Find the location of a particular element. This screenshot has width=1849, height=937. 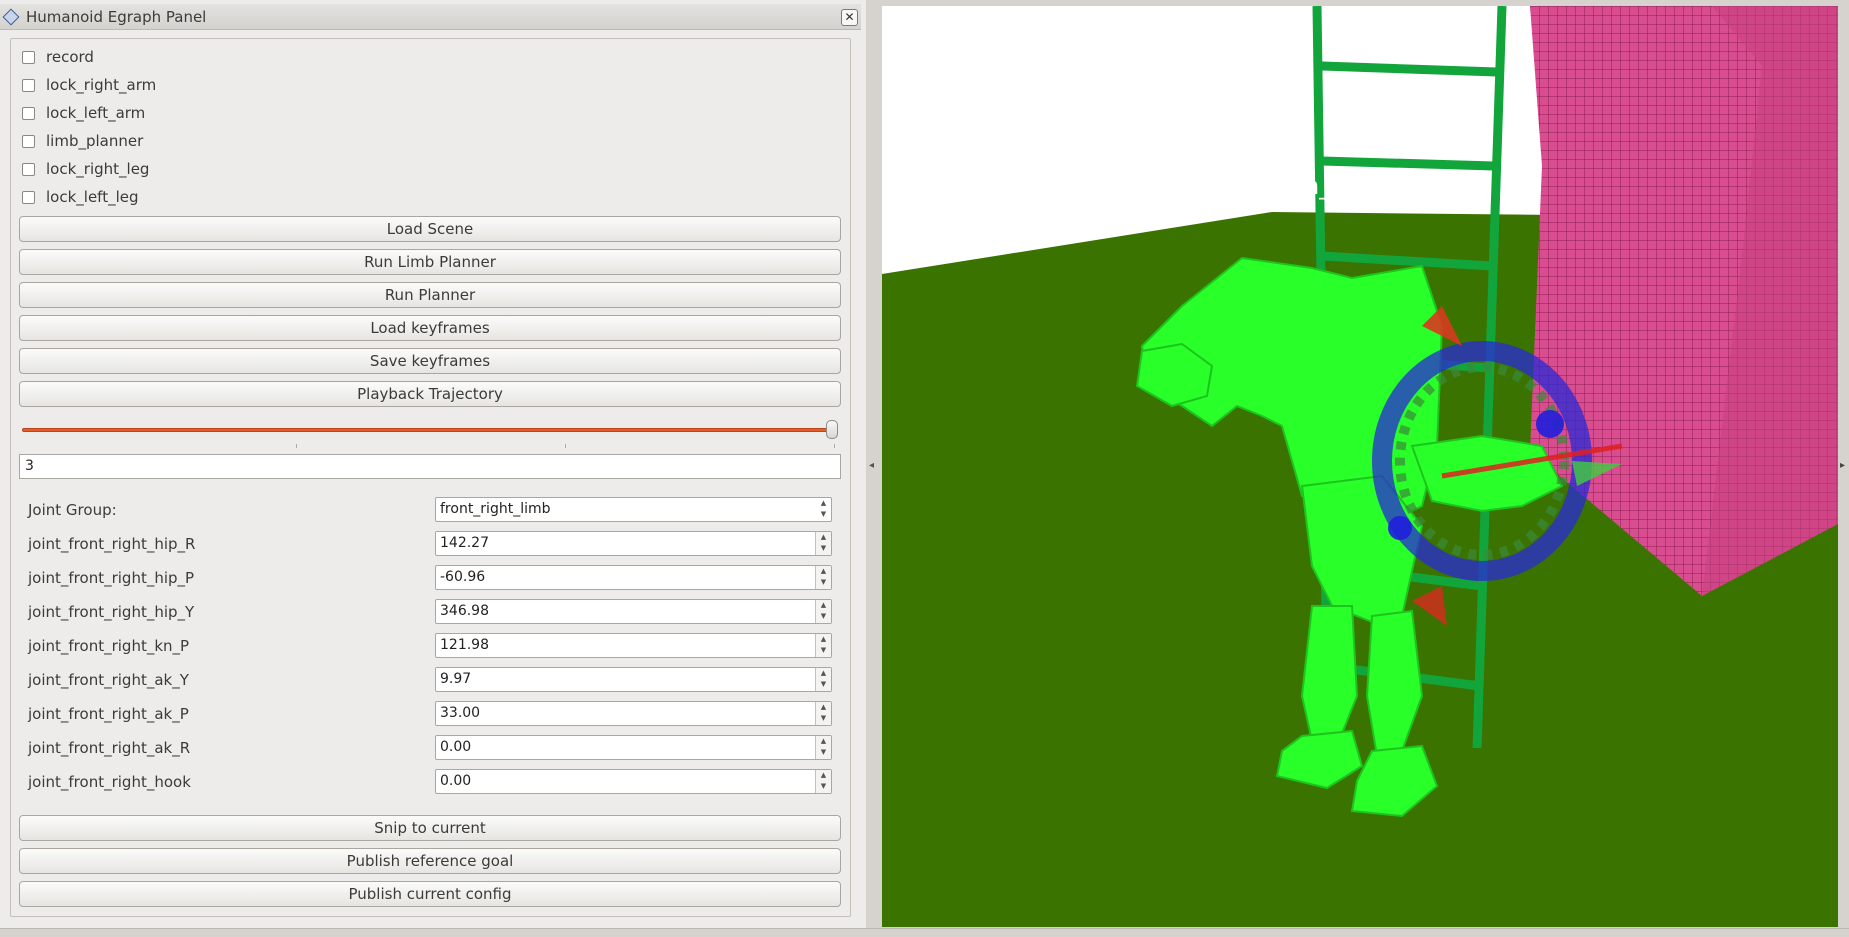

run-planner-button: Run Planner is located at coordinates (430, 295).